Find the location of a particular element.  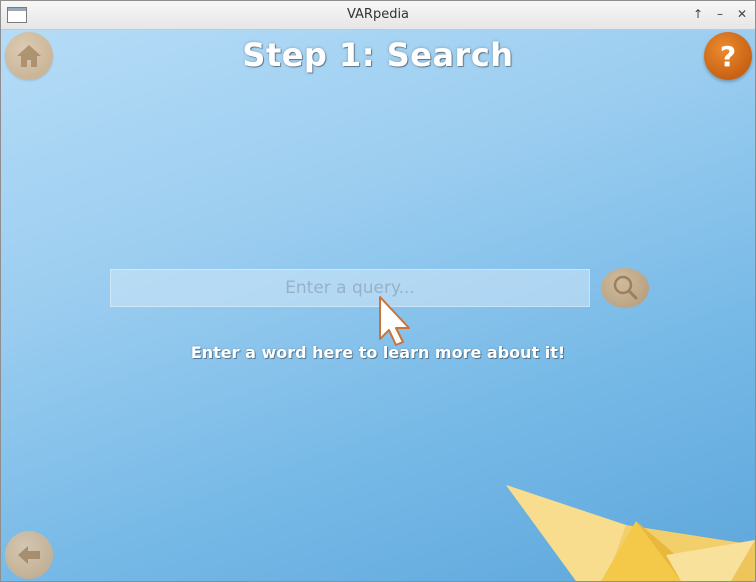

title-bar: VARpedia ↑ – ✕ is located at coordinates (378, 15).